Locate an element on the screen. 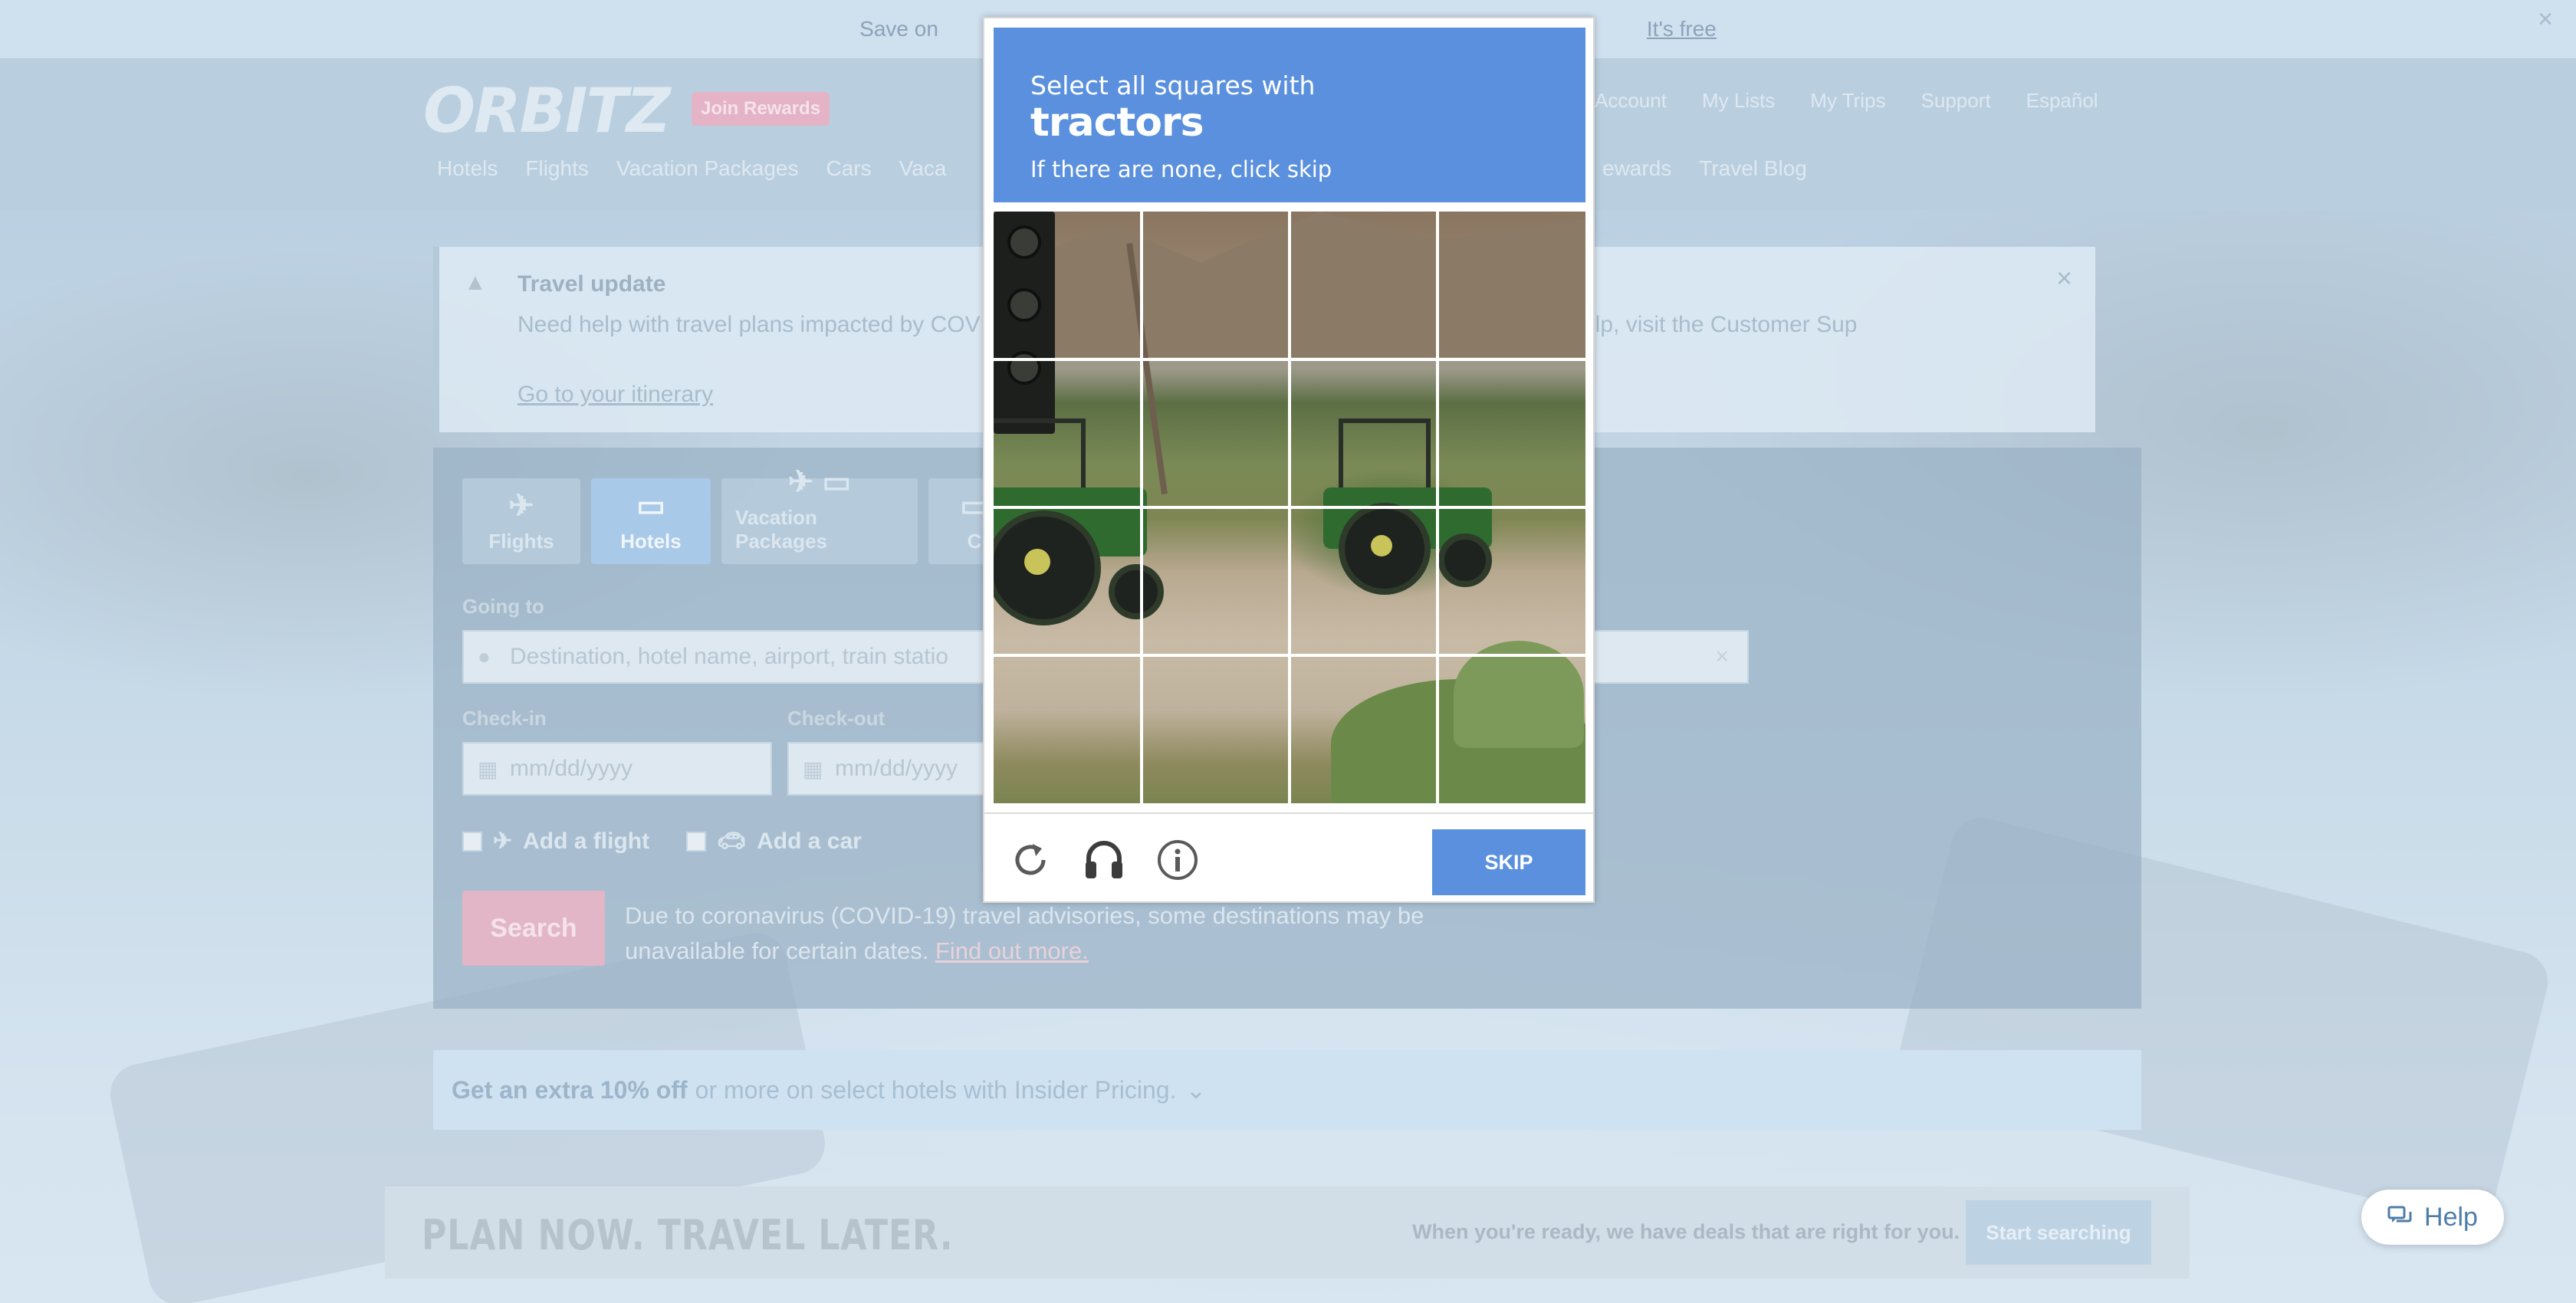  tab-label: C is located at coordinates (975, 542).